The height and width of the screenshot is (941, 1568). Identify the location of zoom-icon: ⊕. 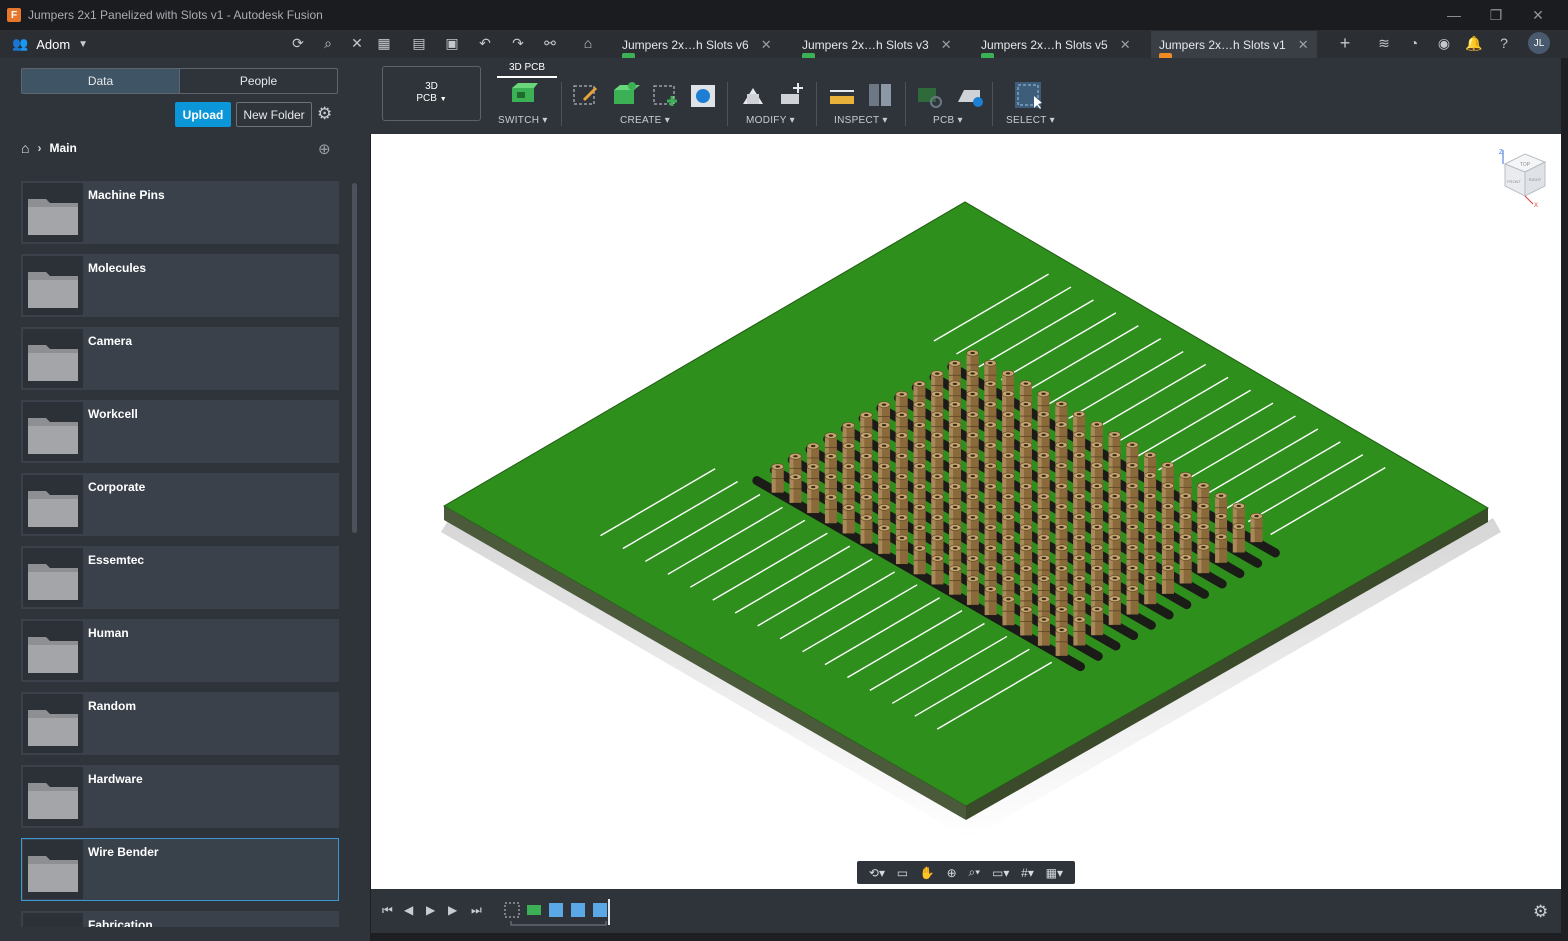
(952, 873).